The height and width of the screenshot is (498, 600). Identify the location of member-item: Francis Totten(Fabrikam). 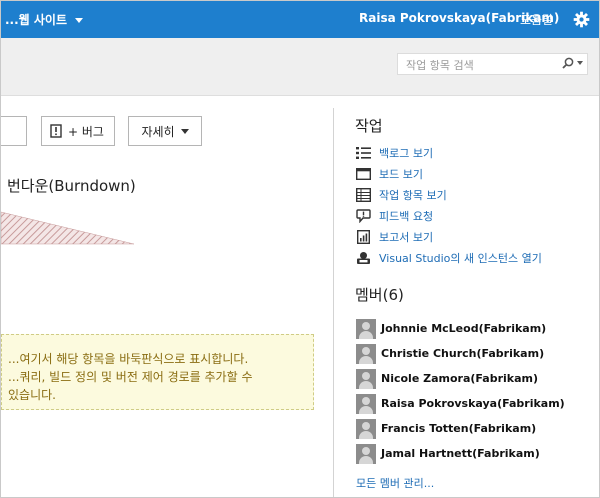
(460, 428).